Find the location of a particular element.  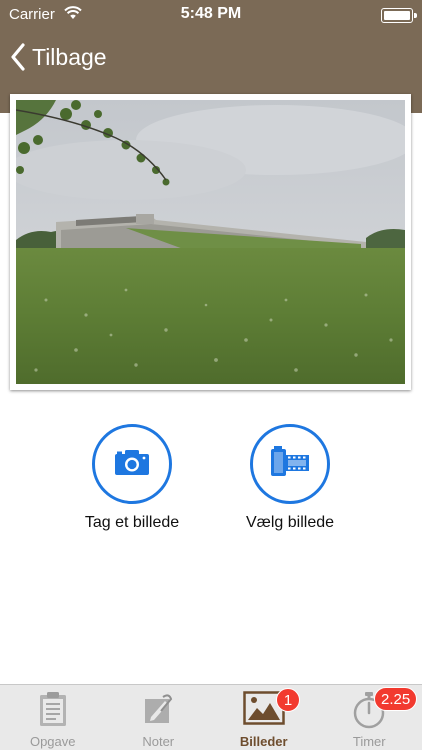

tab-label-billeder: Billeder is located at coordinates (263, 741).